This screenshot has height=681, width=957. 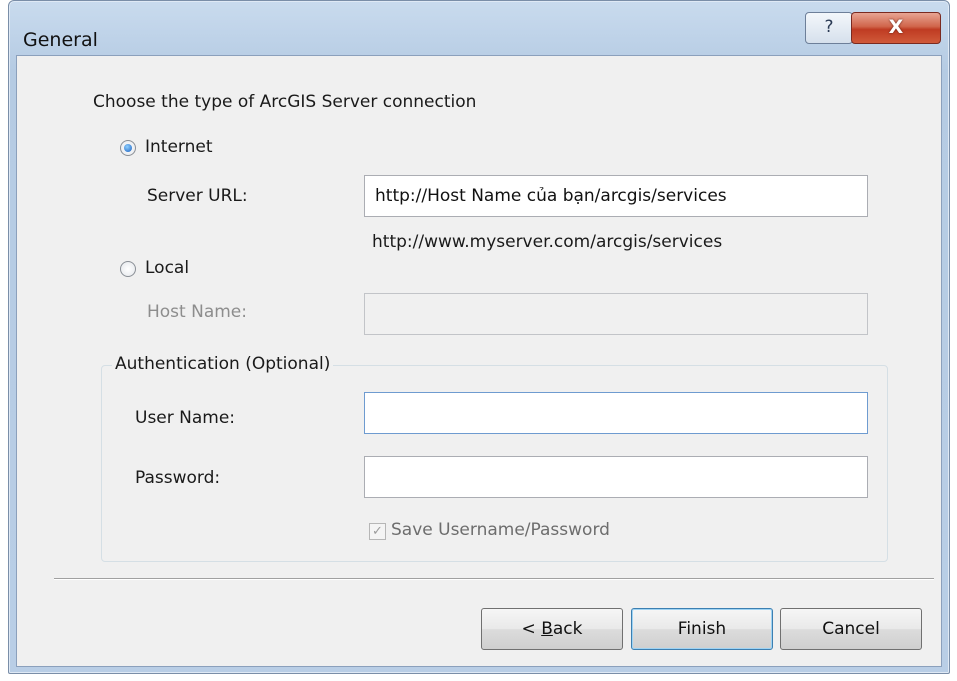 I want to click on local-radio, so click(x=128, y=269).